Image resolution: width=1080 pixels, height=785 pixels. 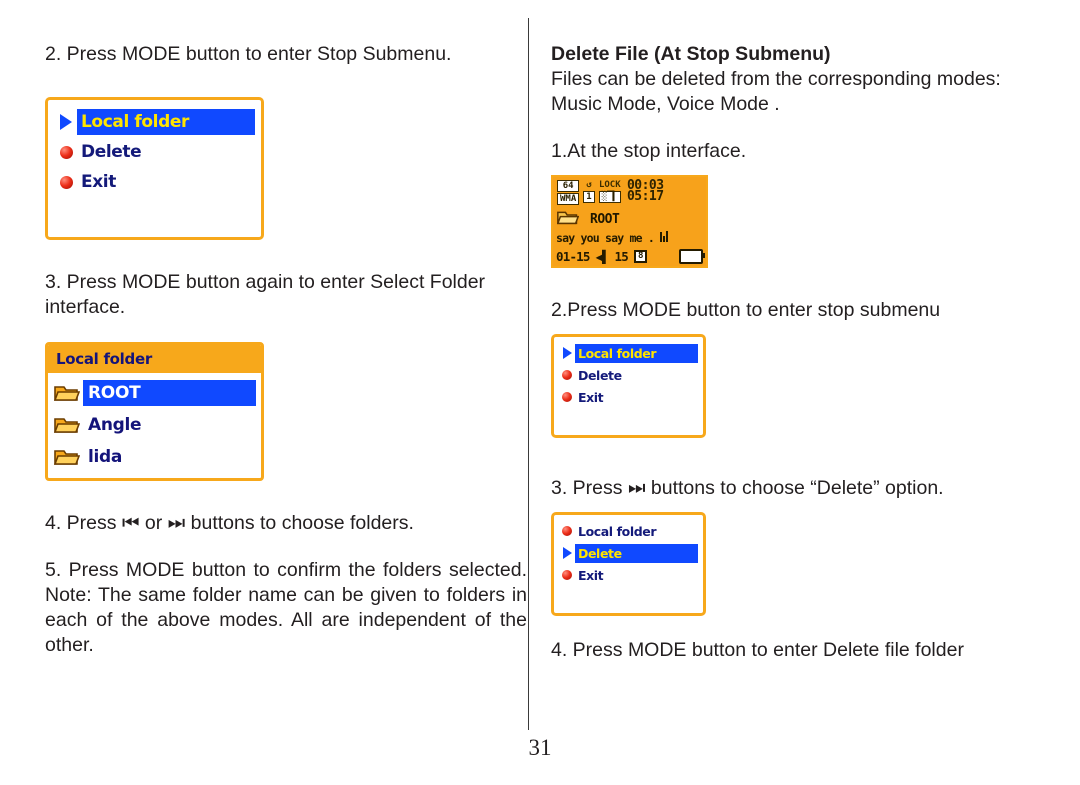 I want to click on column-divider, so click(x=528, y=374).